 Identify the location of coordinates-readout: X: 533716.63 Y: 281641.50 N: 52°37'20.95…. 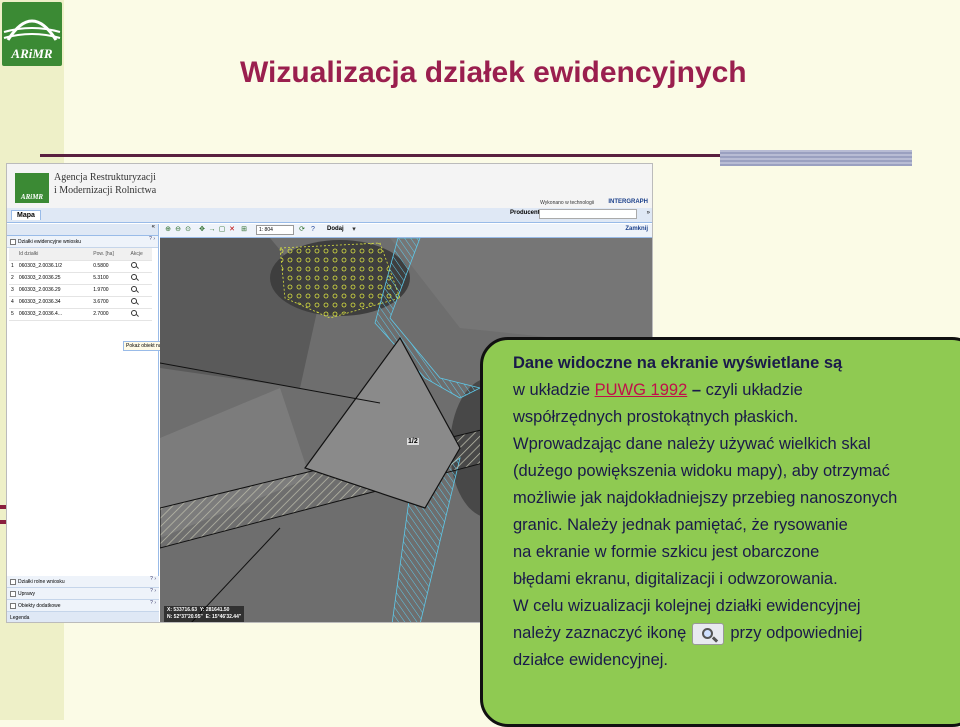
(204, 614).